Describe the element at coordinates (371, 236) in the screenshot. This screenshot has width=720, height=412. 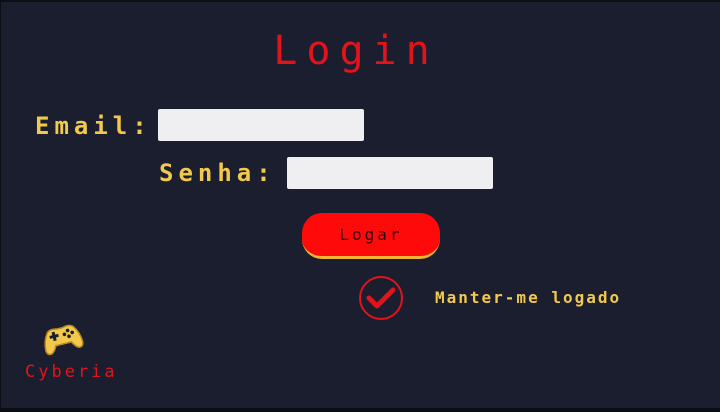
I see `login-button: Logar` at that location.